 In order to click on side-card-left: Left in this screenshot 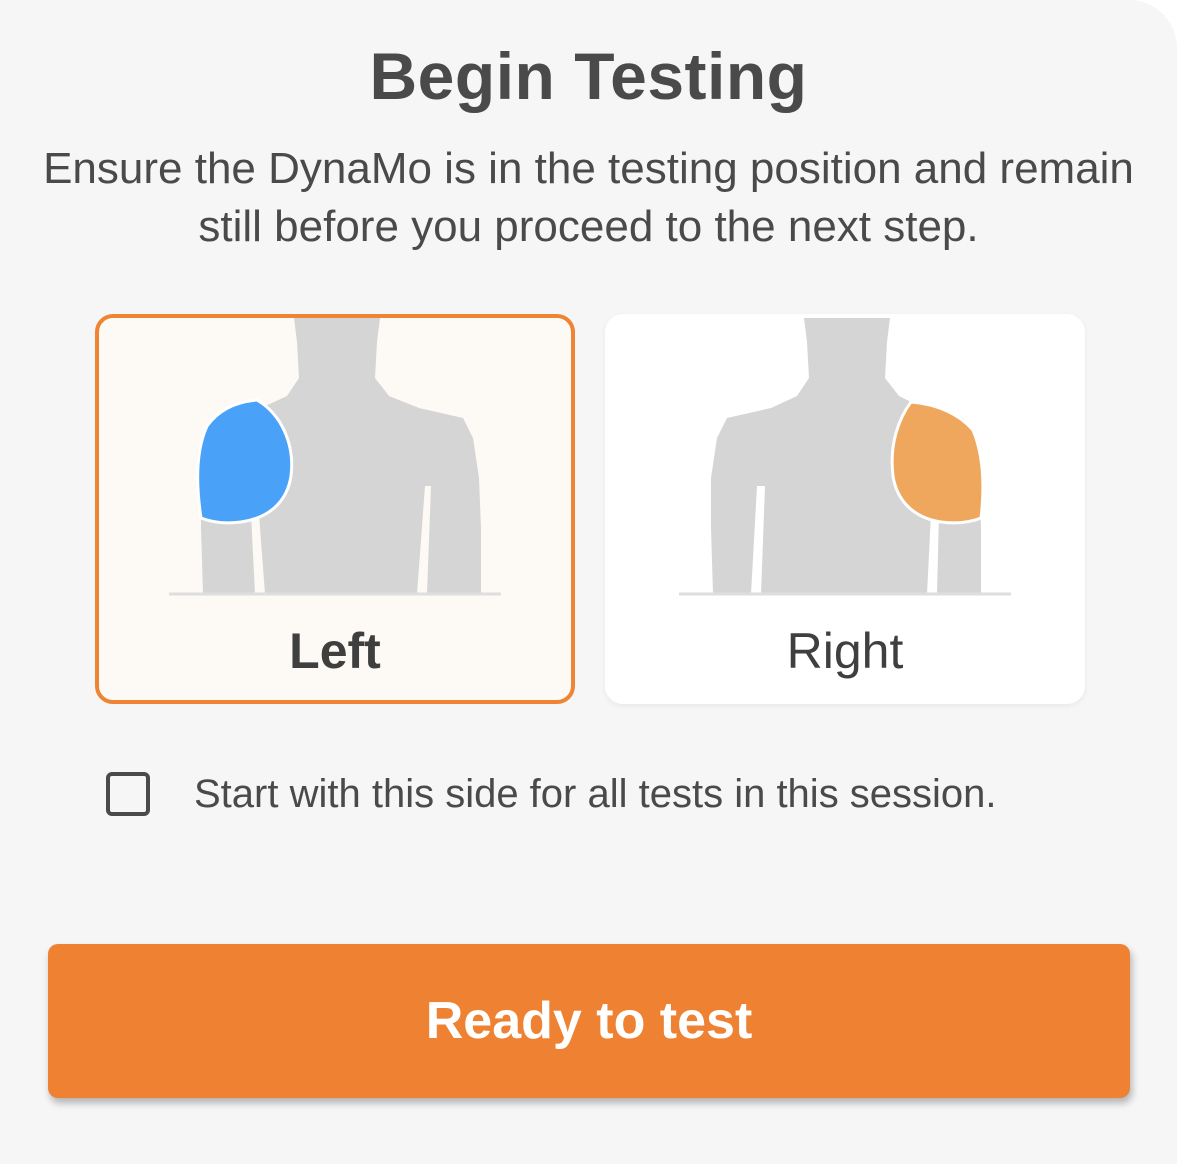, I will do `click(335, 509)`.